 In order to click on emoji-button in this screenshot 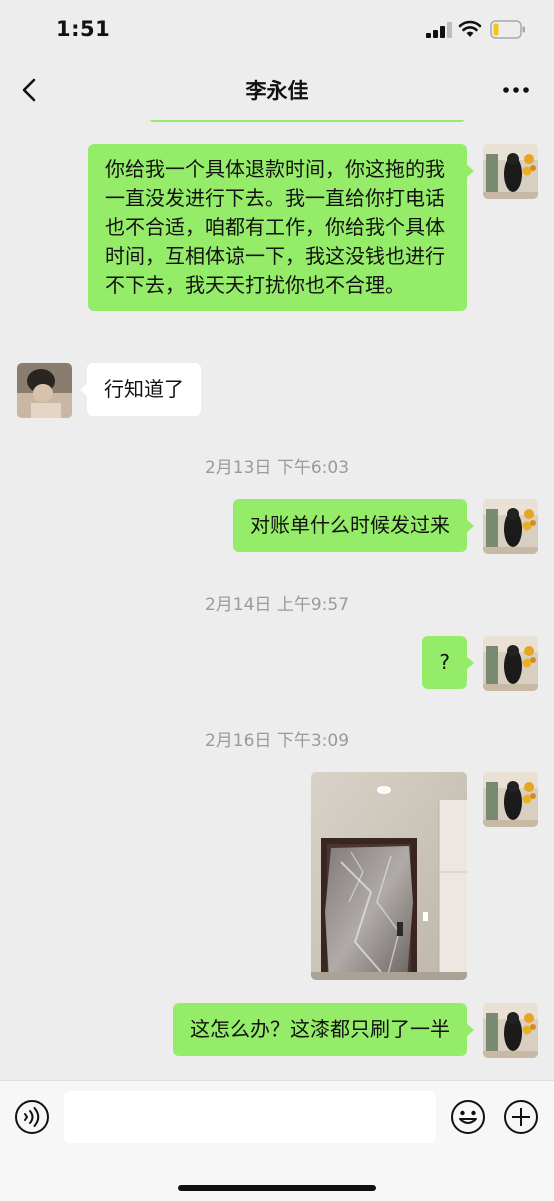, I will do `click(468, 1117)`.